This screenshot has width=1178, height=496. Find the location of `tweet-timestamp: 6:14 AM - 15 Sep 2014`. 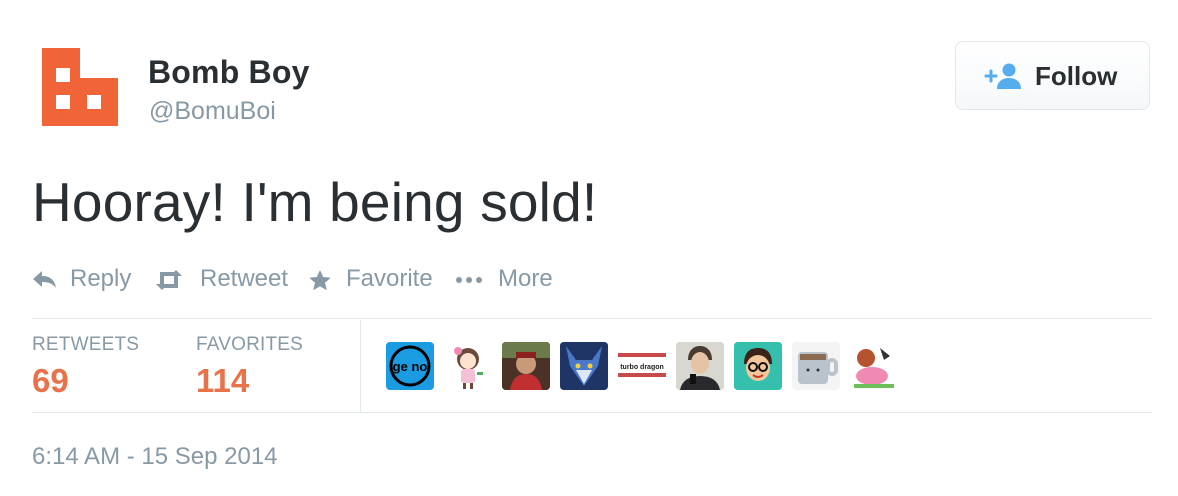

tweet-timestamp: 6:14 AM - 15 Sep 2014 is located at coordinates (155, 457).